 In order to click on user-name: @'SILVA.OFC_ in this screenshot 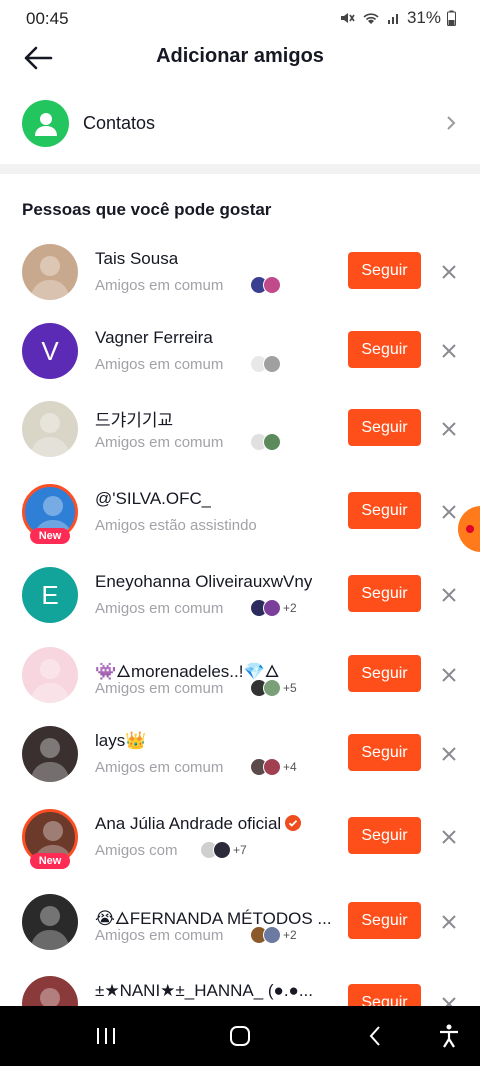, I will do `click(153, 499)`.